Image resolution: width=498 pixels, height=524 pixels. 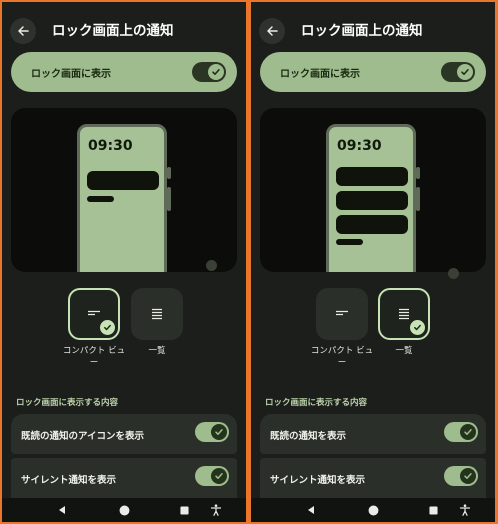 What do you see at coordinates (308, 436) in the screenshot?
I see `setting-row-label: 既読の通知を表示` at bounding box center [308, 436].